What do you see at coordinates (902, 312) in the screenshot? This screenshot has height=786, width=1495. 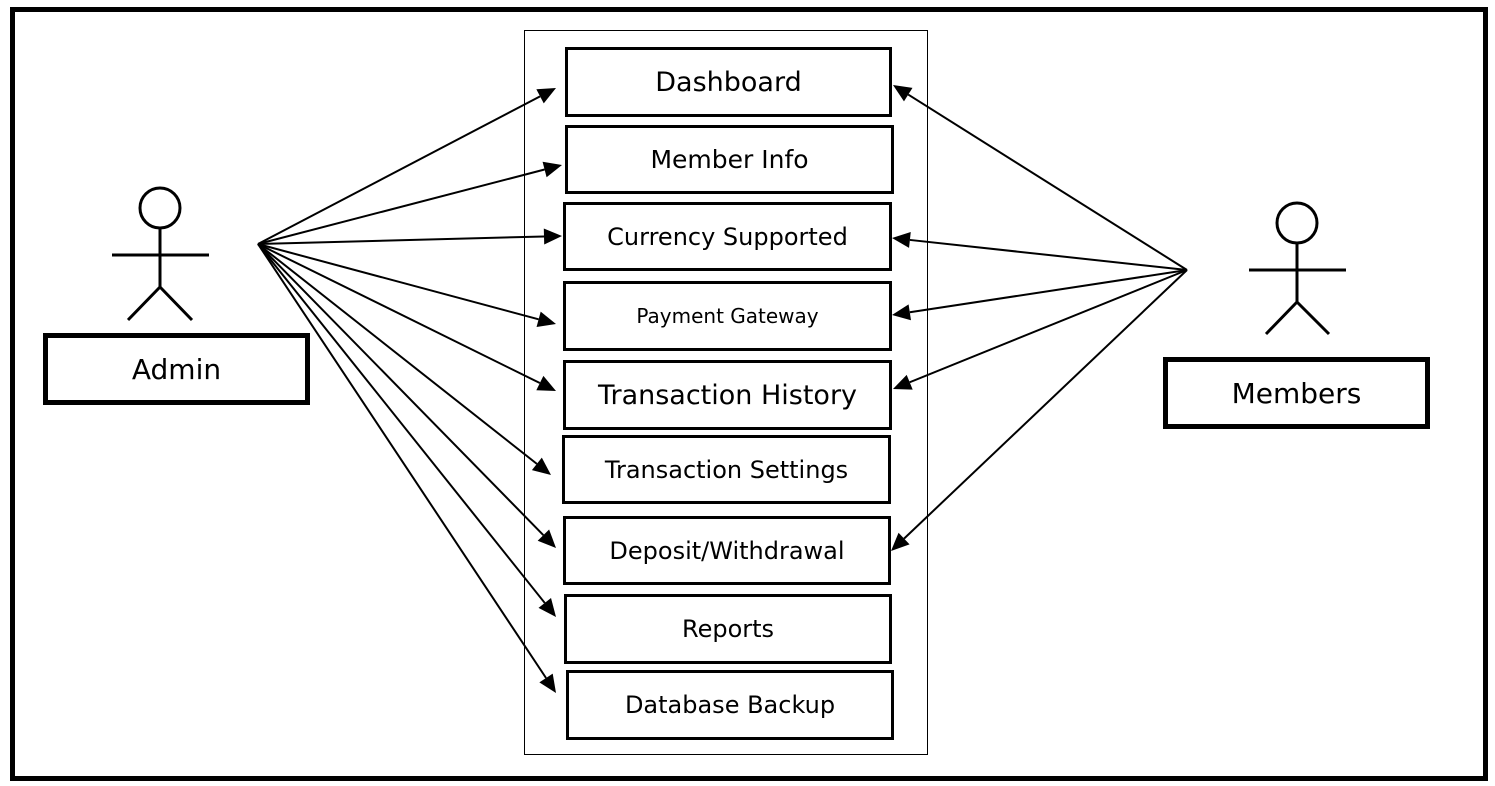 I see `arrowhead-members-payment-gateway` at bounding box center [902, 312].